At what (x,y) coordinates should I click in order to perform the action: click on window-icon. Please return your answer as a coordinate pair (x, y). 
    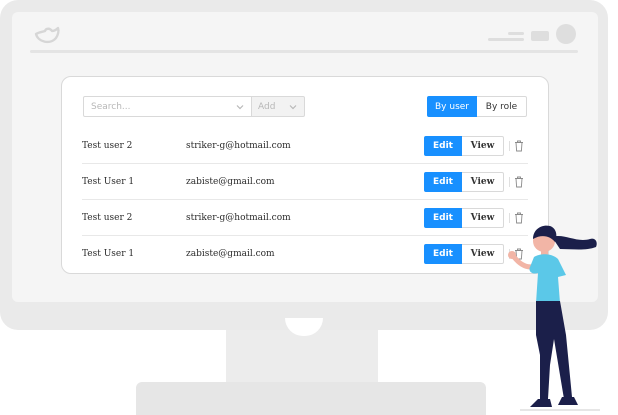
    Looking at the image, I should click on (540, 36).